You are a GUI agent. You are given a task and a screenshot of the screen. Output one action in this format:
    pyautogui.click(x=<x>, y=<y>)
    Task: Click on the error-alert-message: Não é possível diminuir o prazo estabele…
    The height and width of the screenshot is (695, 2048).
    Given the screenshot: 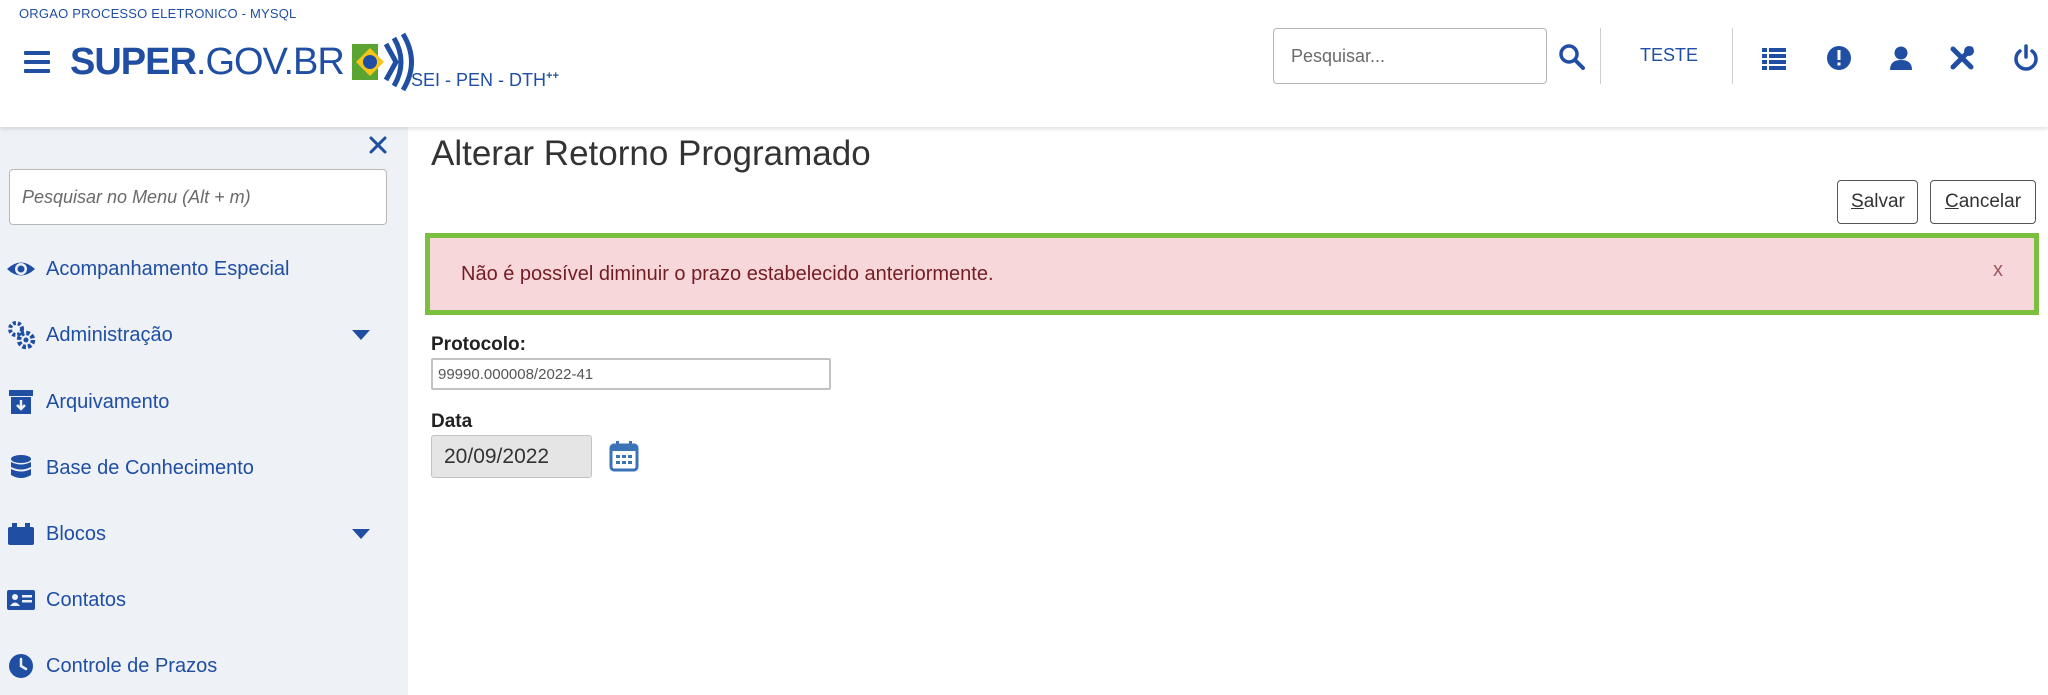 What is the action you would take?
    pyautogui.click(x=727, y=274)
    